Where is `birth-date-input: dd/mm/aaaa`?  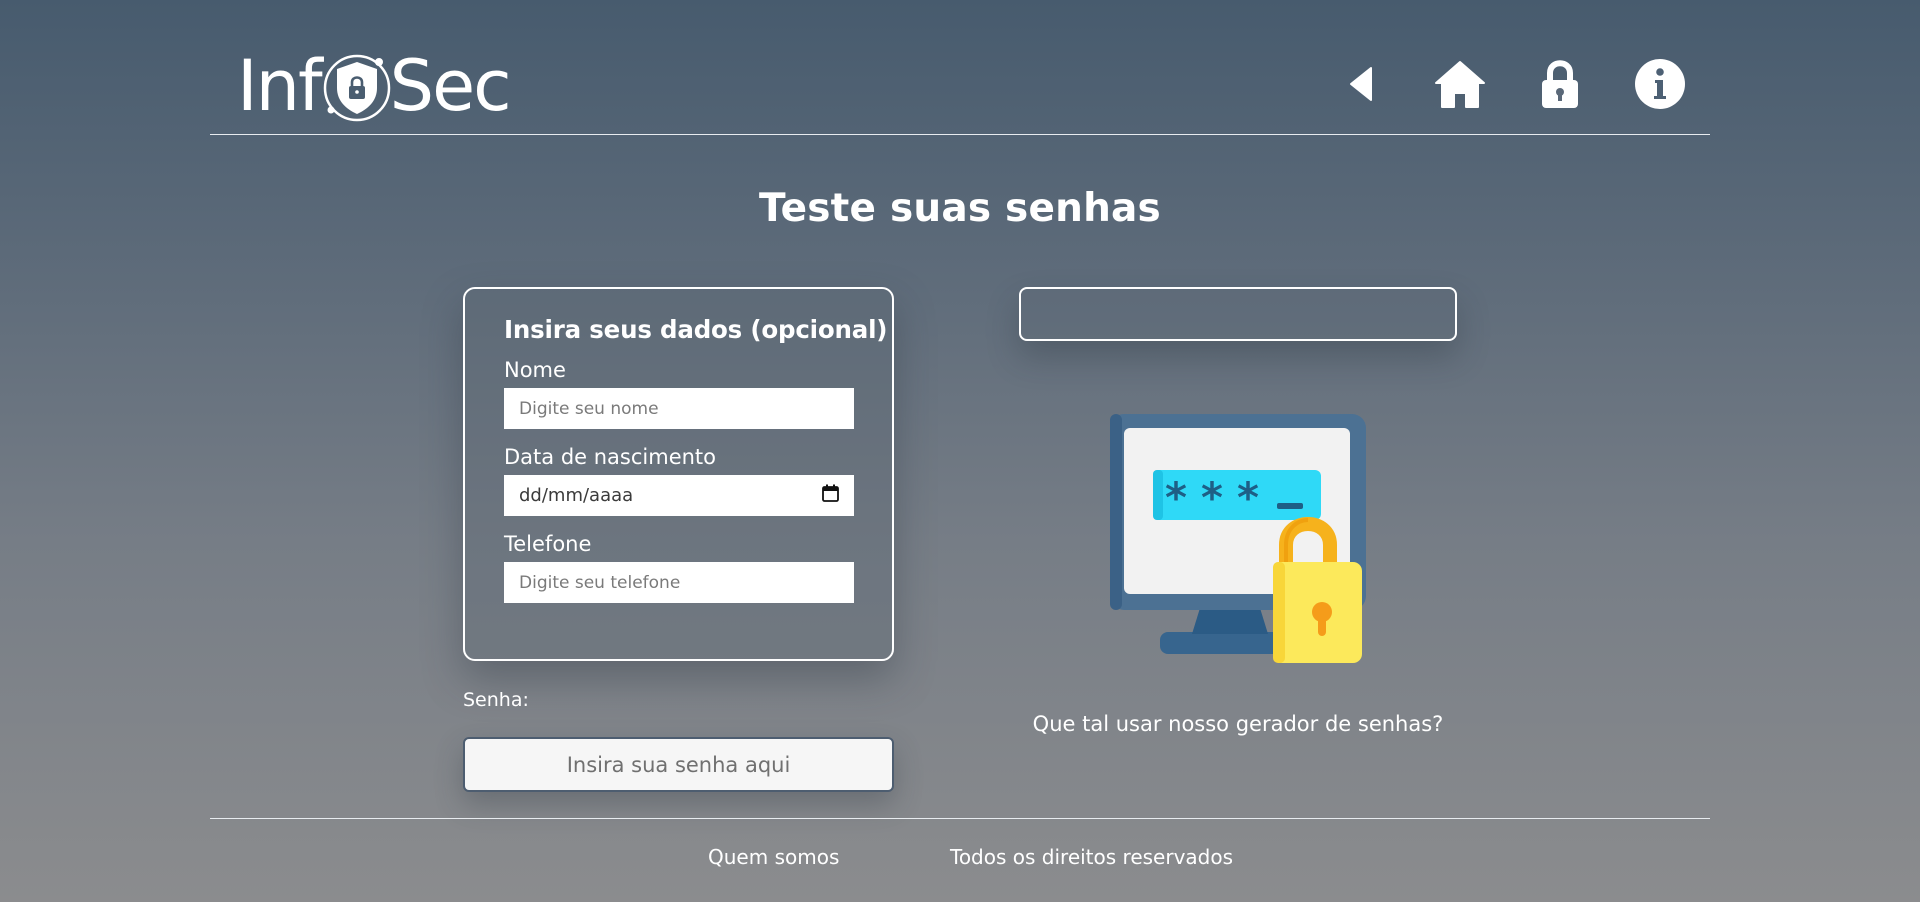
birth-date-input: dd/mm/aaaa is located at coordinates (679, 495).